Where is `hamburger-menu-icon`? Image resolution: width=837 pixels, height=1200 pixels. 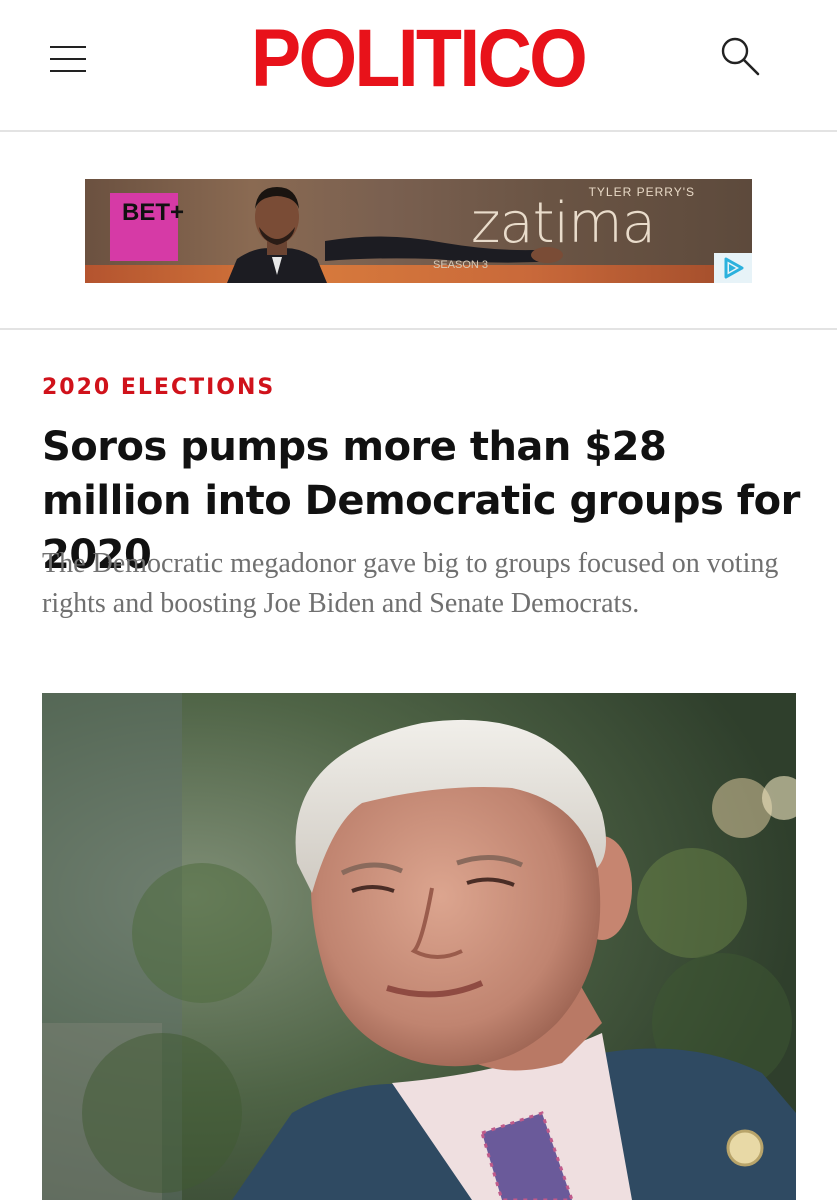 hamburger-menu-icon is located at coordinates (68, 59).